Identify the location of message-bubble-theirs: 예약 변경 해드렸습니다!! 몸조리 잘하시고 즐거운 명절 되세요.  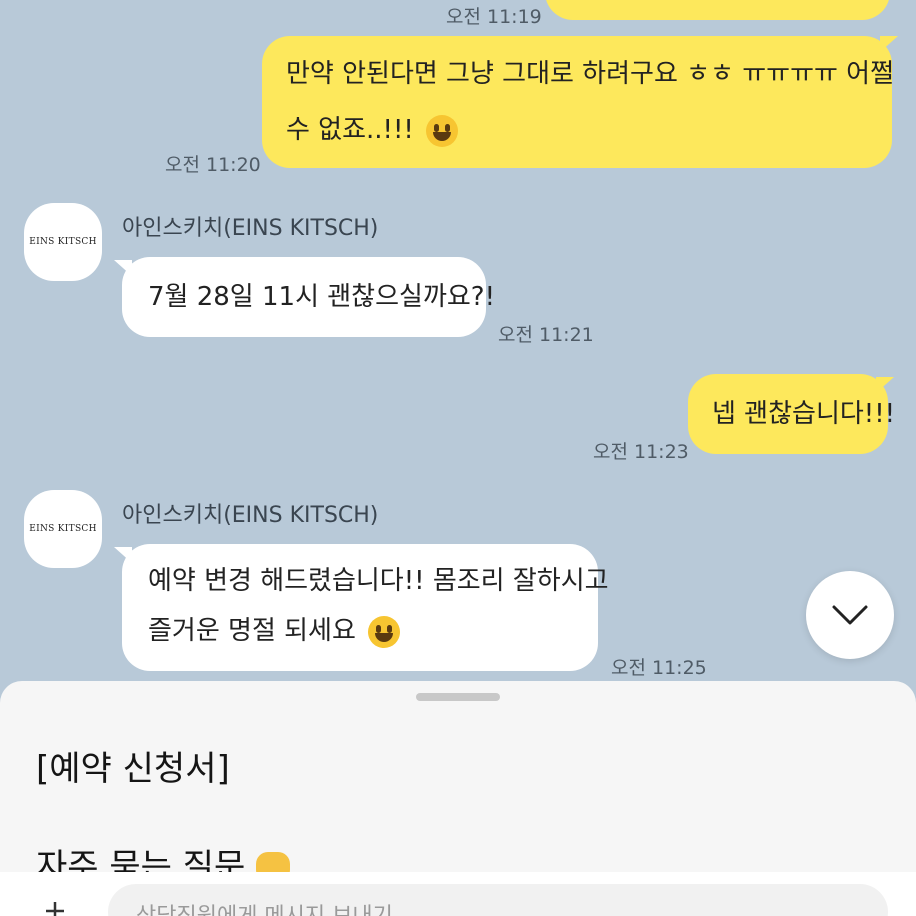
(365, 607).